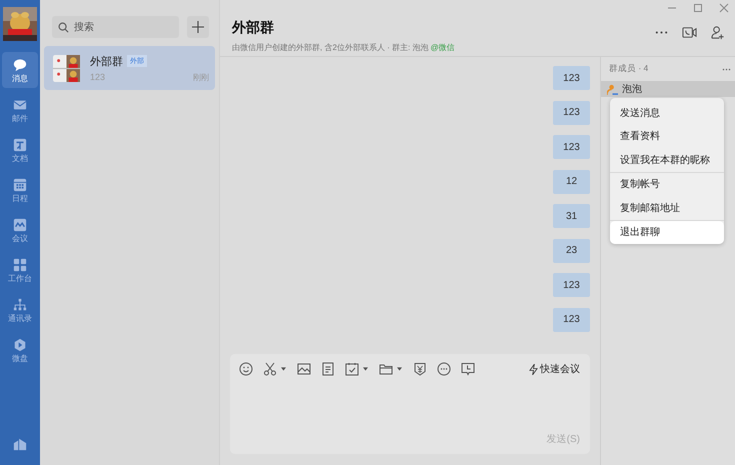 The height and width of the screenshot is (465, 735). Describe the element at coordinates (352, 369) in the screenshot. I see `checkbox-icon` at that location.